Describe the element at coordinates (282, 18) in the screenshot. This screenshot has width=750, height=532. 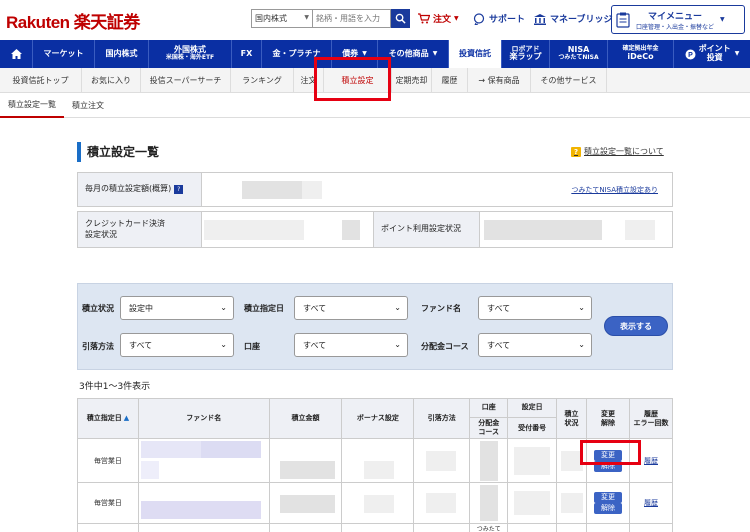
I see `search-category-select: 国内株式` at that location.